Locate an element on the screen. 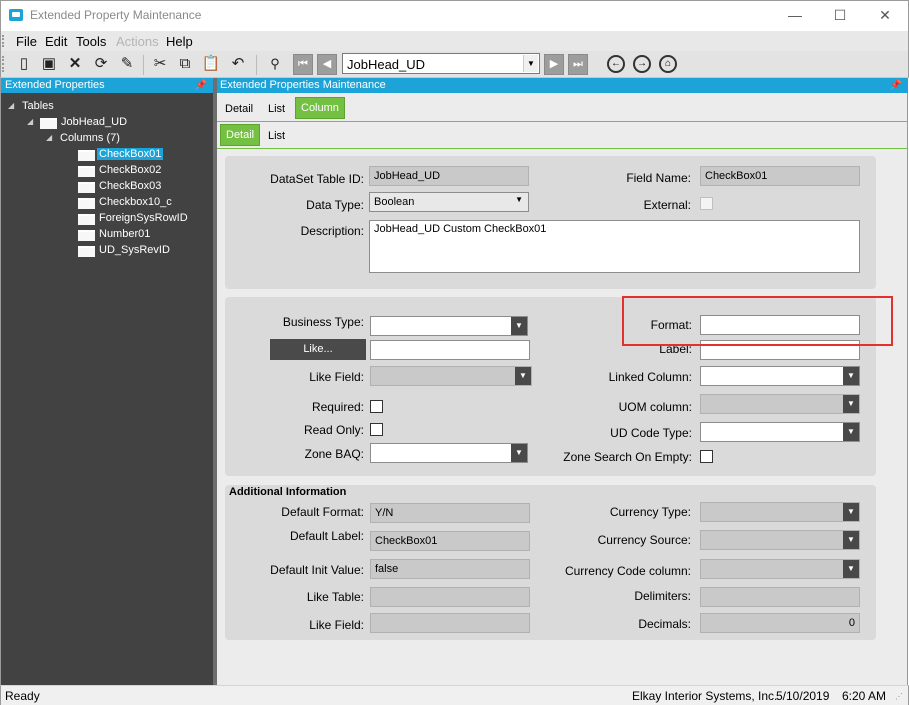 Image resolution: width=909 pixels, height=705 pixels. close-button: ✕ is located at coordinates (885, 15).